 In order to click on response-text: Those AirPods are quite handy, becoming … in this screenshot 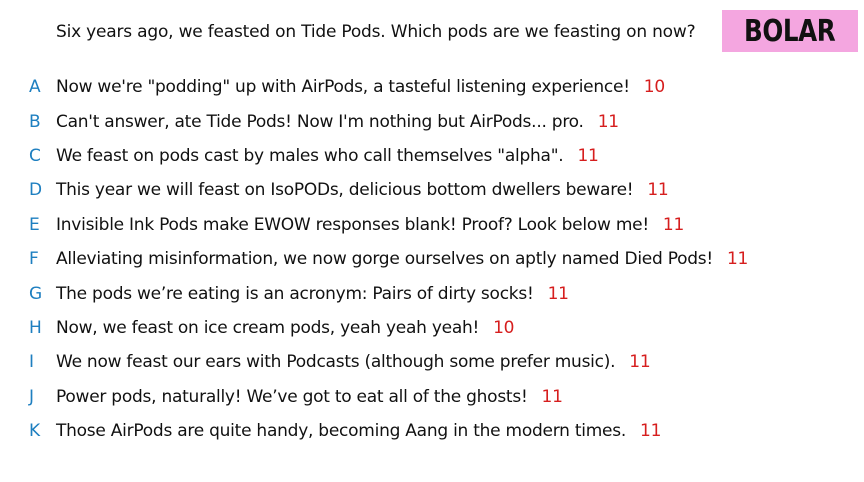, I will do `click(358, 431)`.